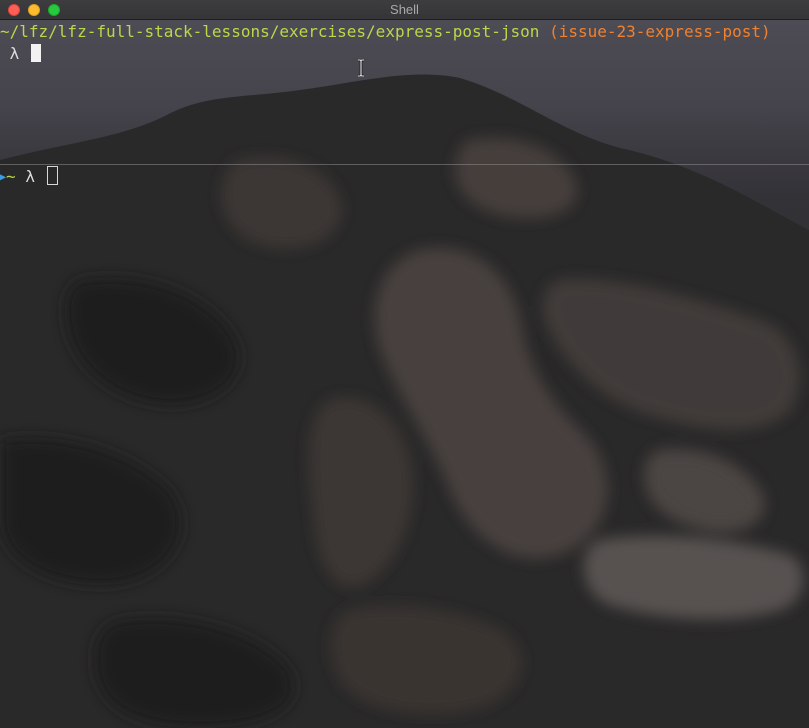 This screenshot has width=809, height=728. Describe the element at coordinates (660, 31) in the screenshot. I see `git-branch: (issue-23-express-post)` at that location.